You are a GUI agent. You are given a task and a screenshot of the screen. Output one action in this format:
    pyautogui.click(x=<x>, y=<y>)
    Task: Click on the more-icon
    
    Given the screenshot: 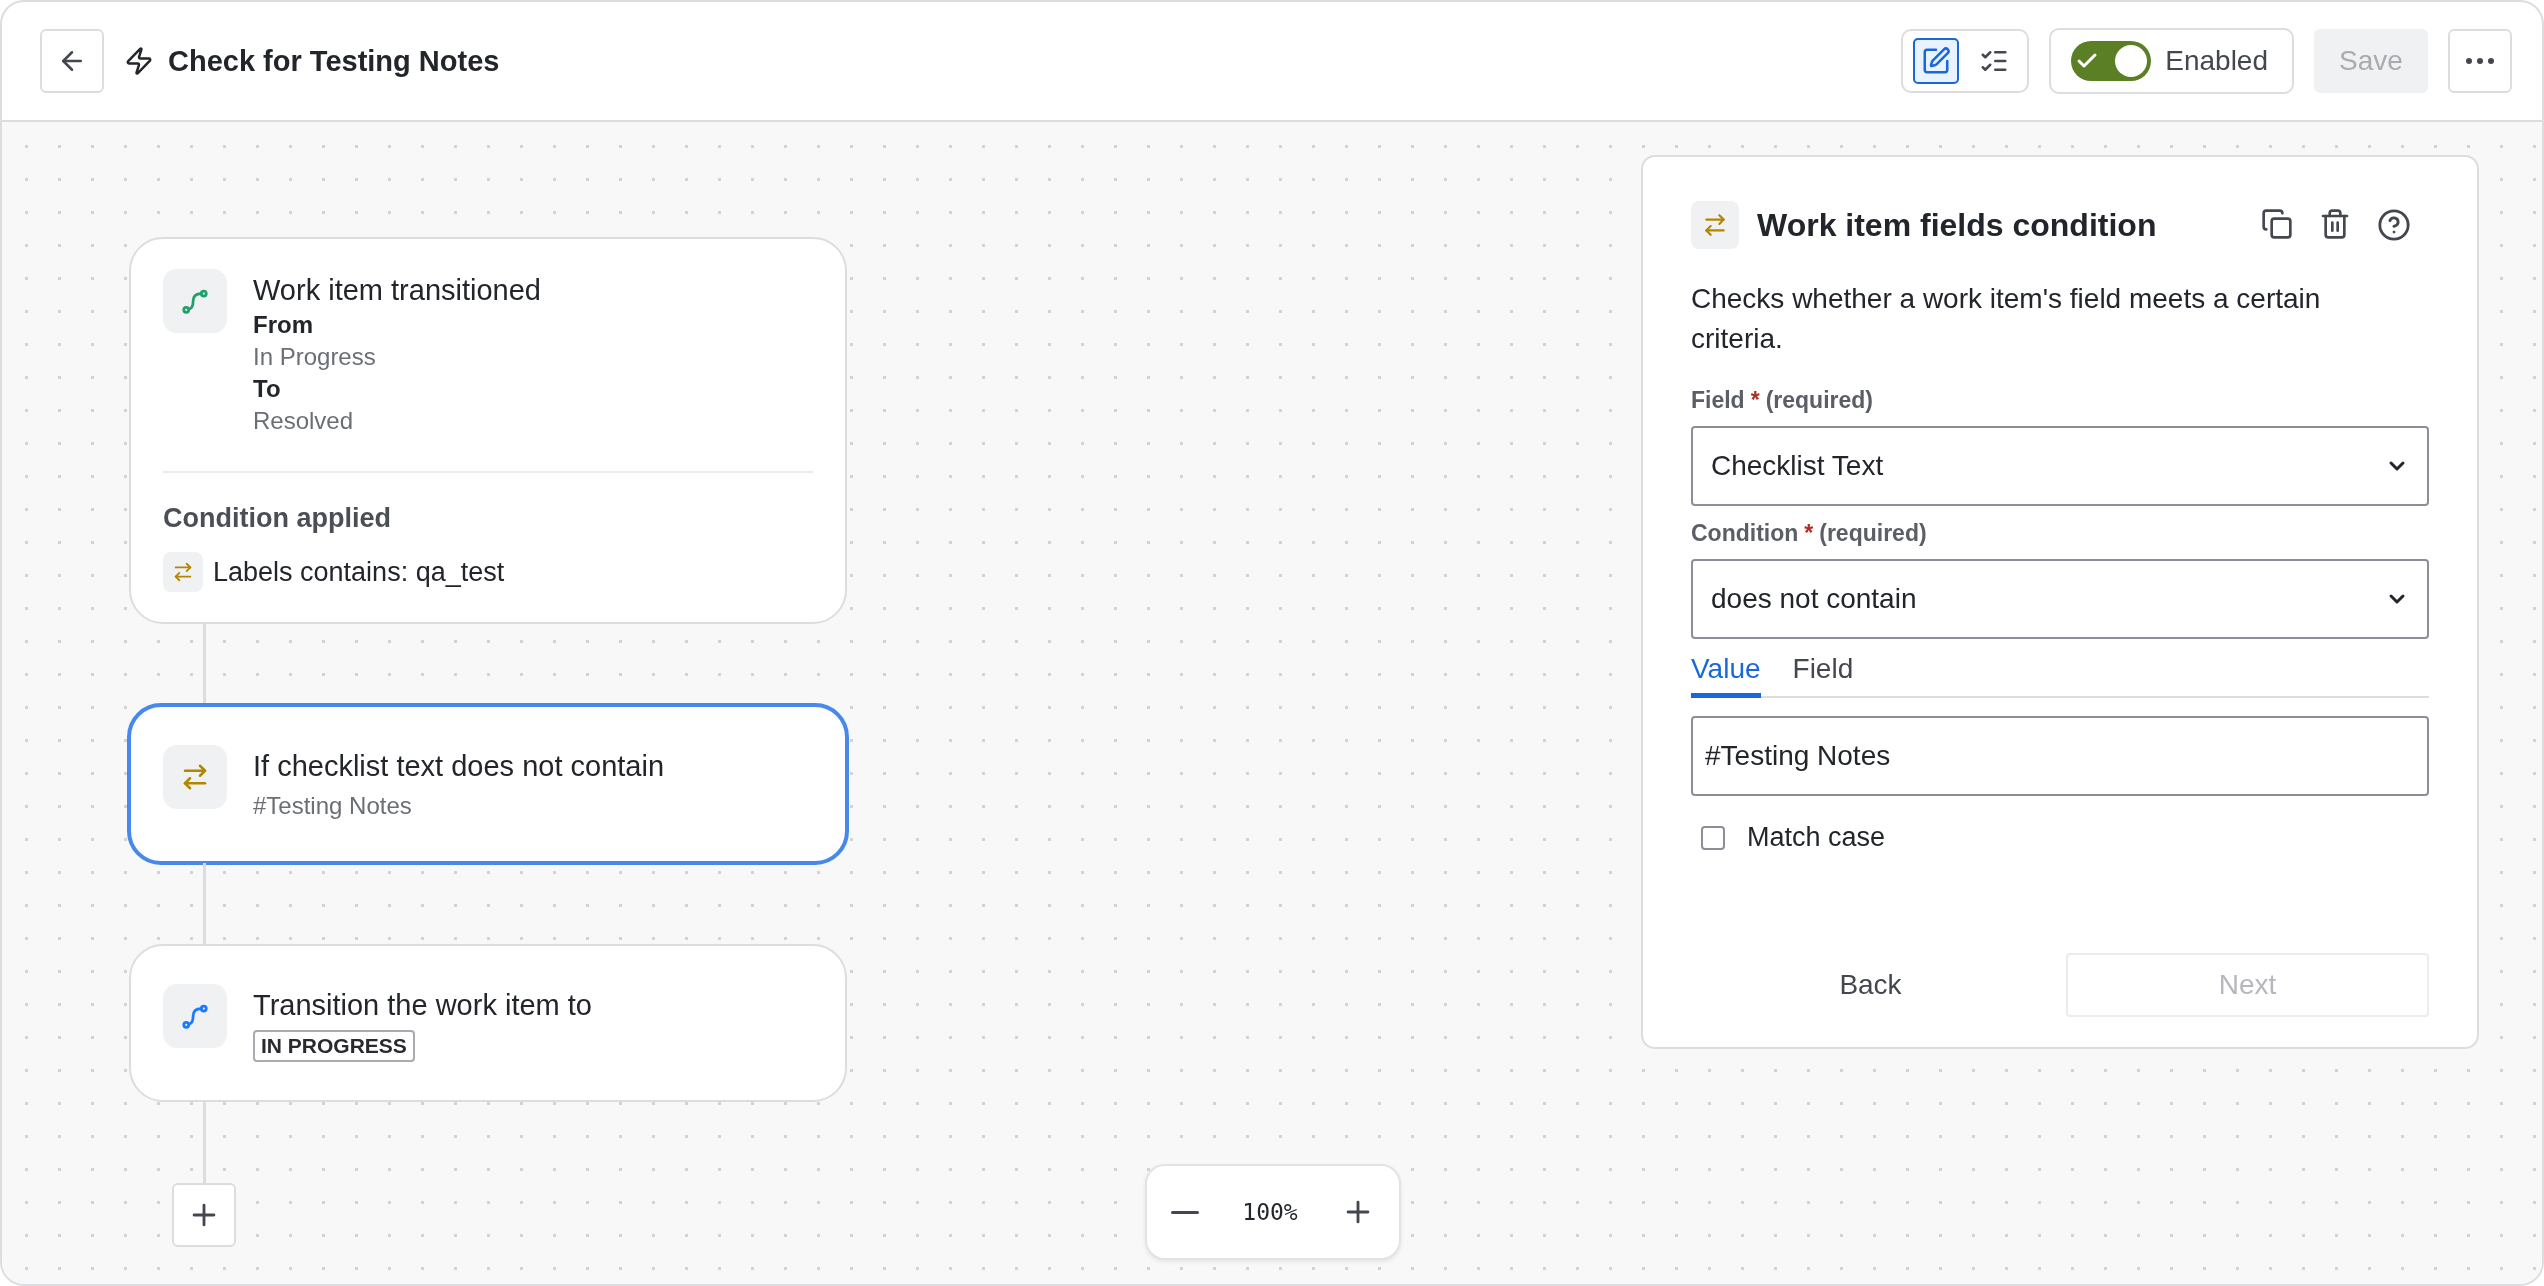 What is the action you would take?
    pyautogui.click(x=2480, y=61)
    